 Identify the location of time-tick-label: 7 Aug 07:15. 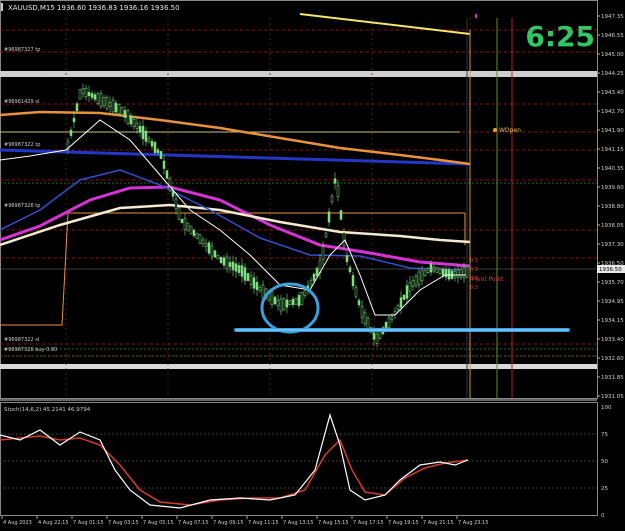
(193, 523).